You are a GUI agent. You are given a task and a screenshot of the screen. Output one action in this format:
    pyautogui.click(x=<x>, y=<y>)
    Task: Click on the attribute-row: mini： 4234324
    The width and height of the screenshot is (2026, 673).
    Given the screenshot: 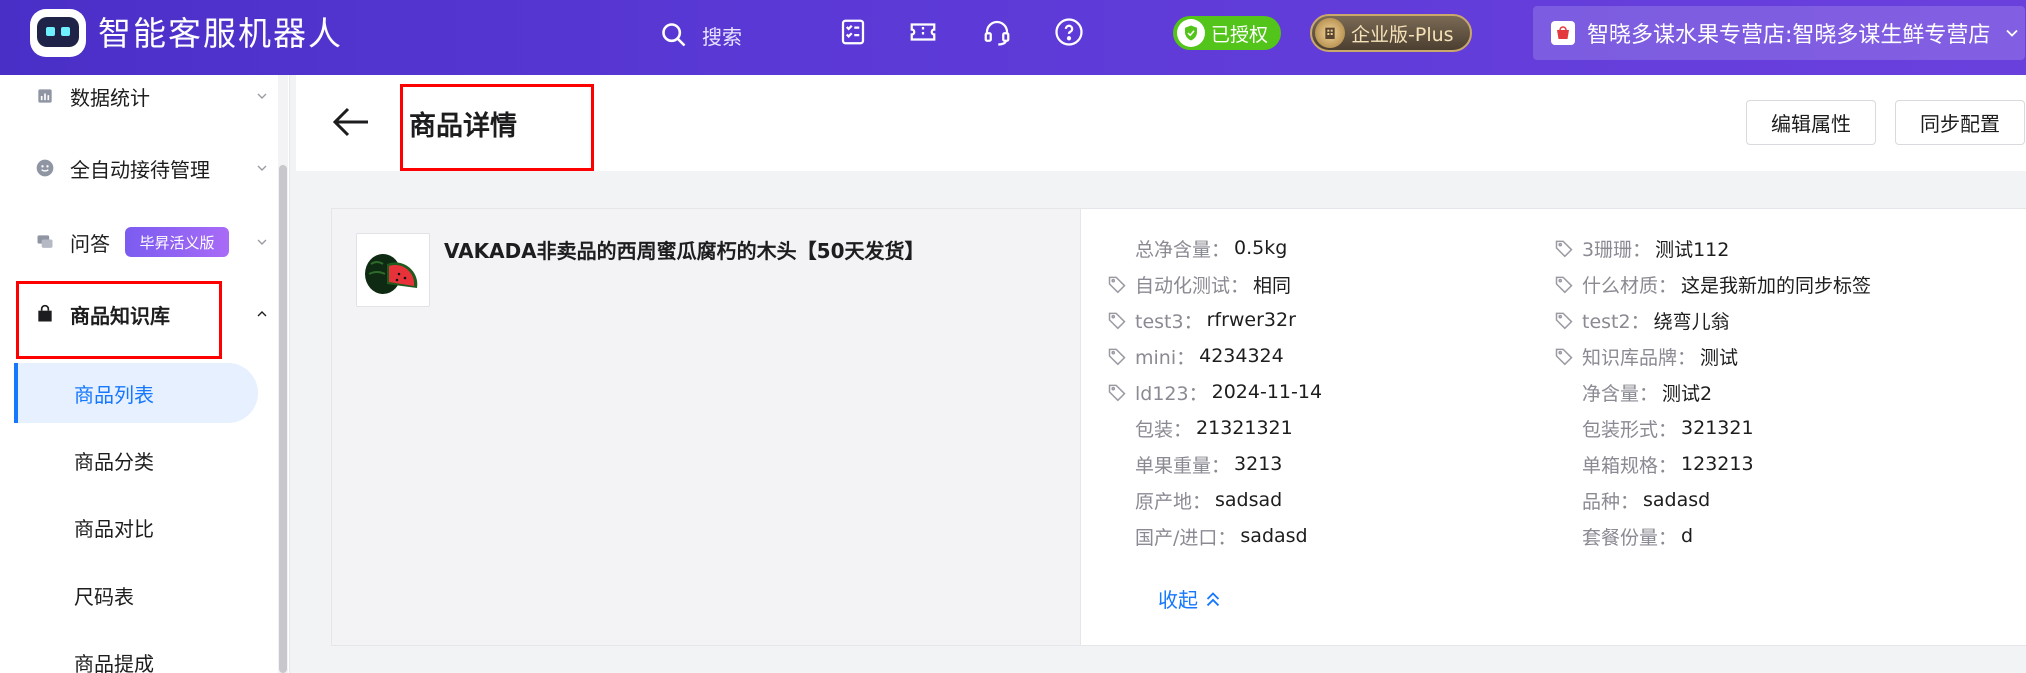 What is the action you would take?
    pyautogui.click(x=1195, y=356)
    